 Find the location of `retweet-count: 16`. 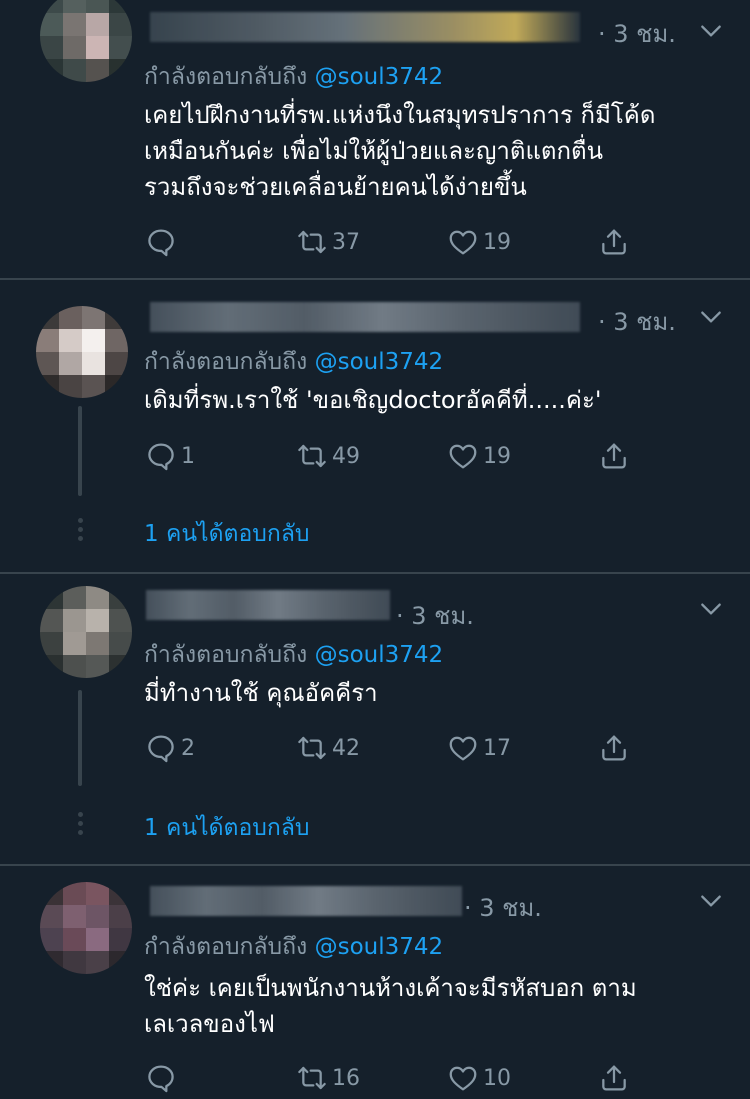

retweet-count: 16 is located at coordinates (346, 1078).